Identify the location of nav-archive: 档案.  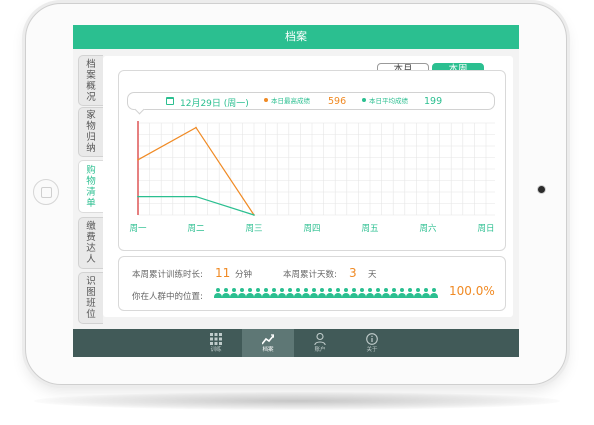
(268, 343).